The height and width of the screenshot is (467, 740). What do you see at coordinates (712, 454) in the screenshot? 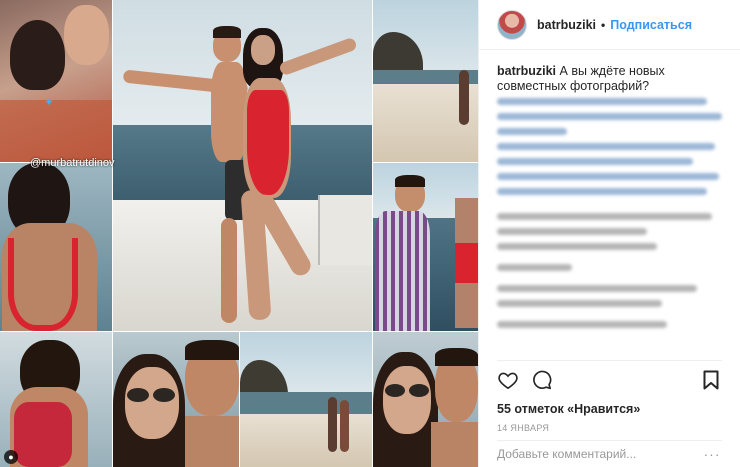
I see `more-options-icon: ···` at bounding box center [712, 454].